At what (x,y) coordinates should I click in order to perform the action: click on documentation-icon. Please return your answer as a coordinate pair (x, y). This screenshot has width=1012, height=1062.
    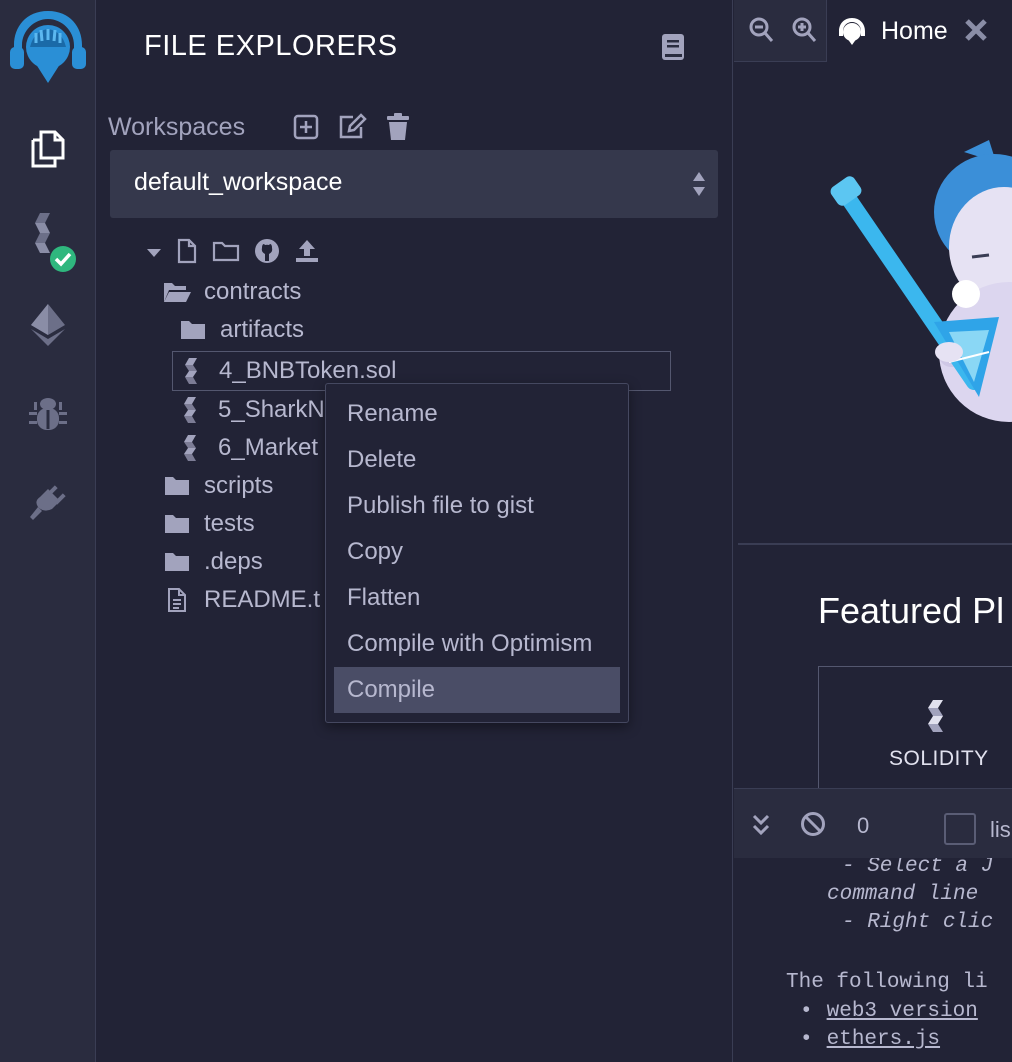
    Looking at the image, I should click on (673, 49).